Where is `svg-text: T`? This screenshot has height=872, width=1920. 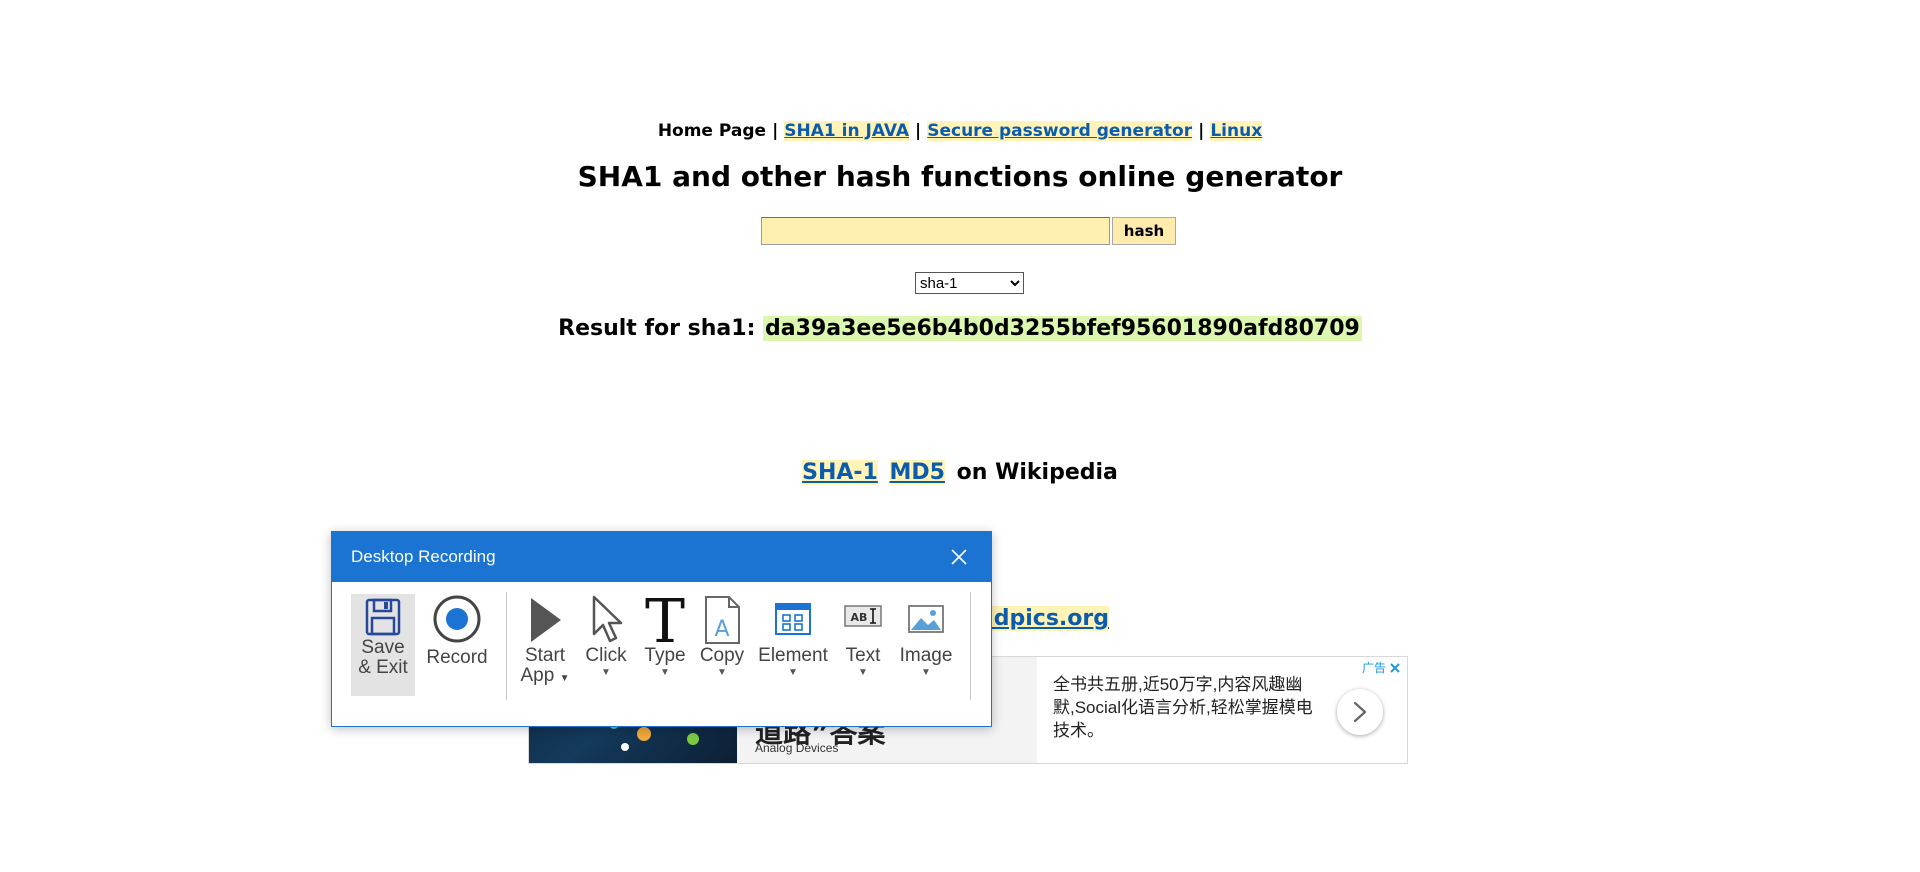
svg-text: T is located at coordinates (665, 620).